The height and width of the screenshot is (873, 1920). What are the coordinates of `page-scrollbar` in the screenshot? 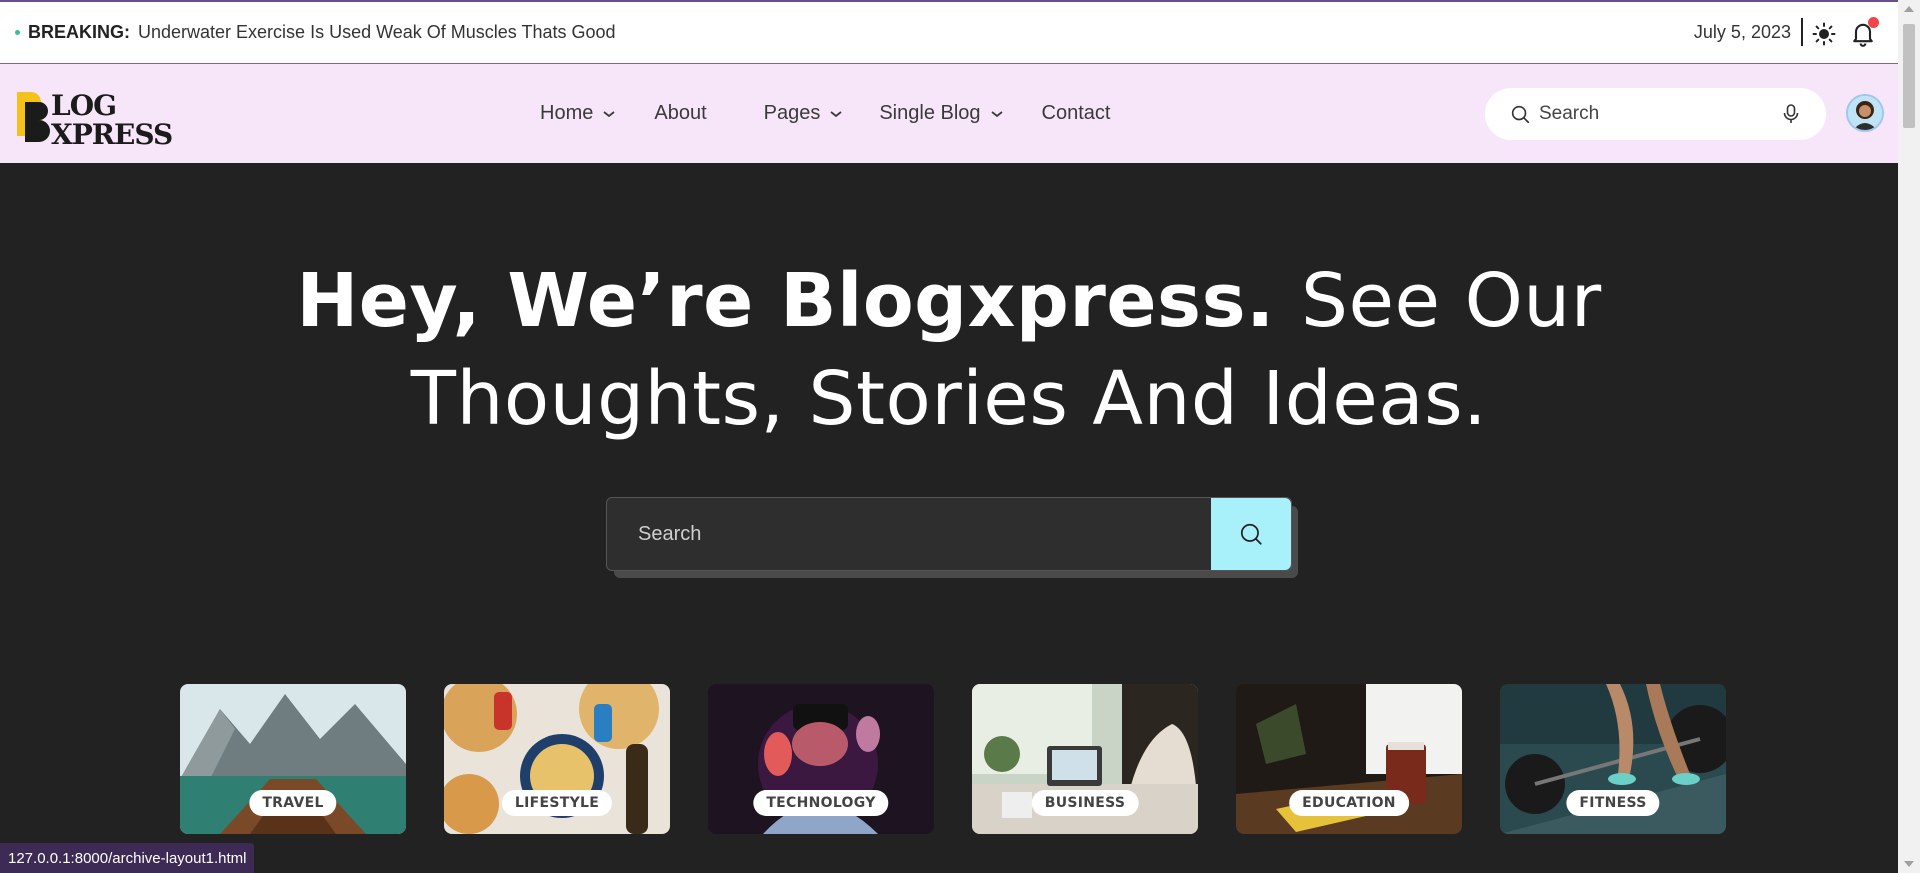 It's located at (1909, 436).